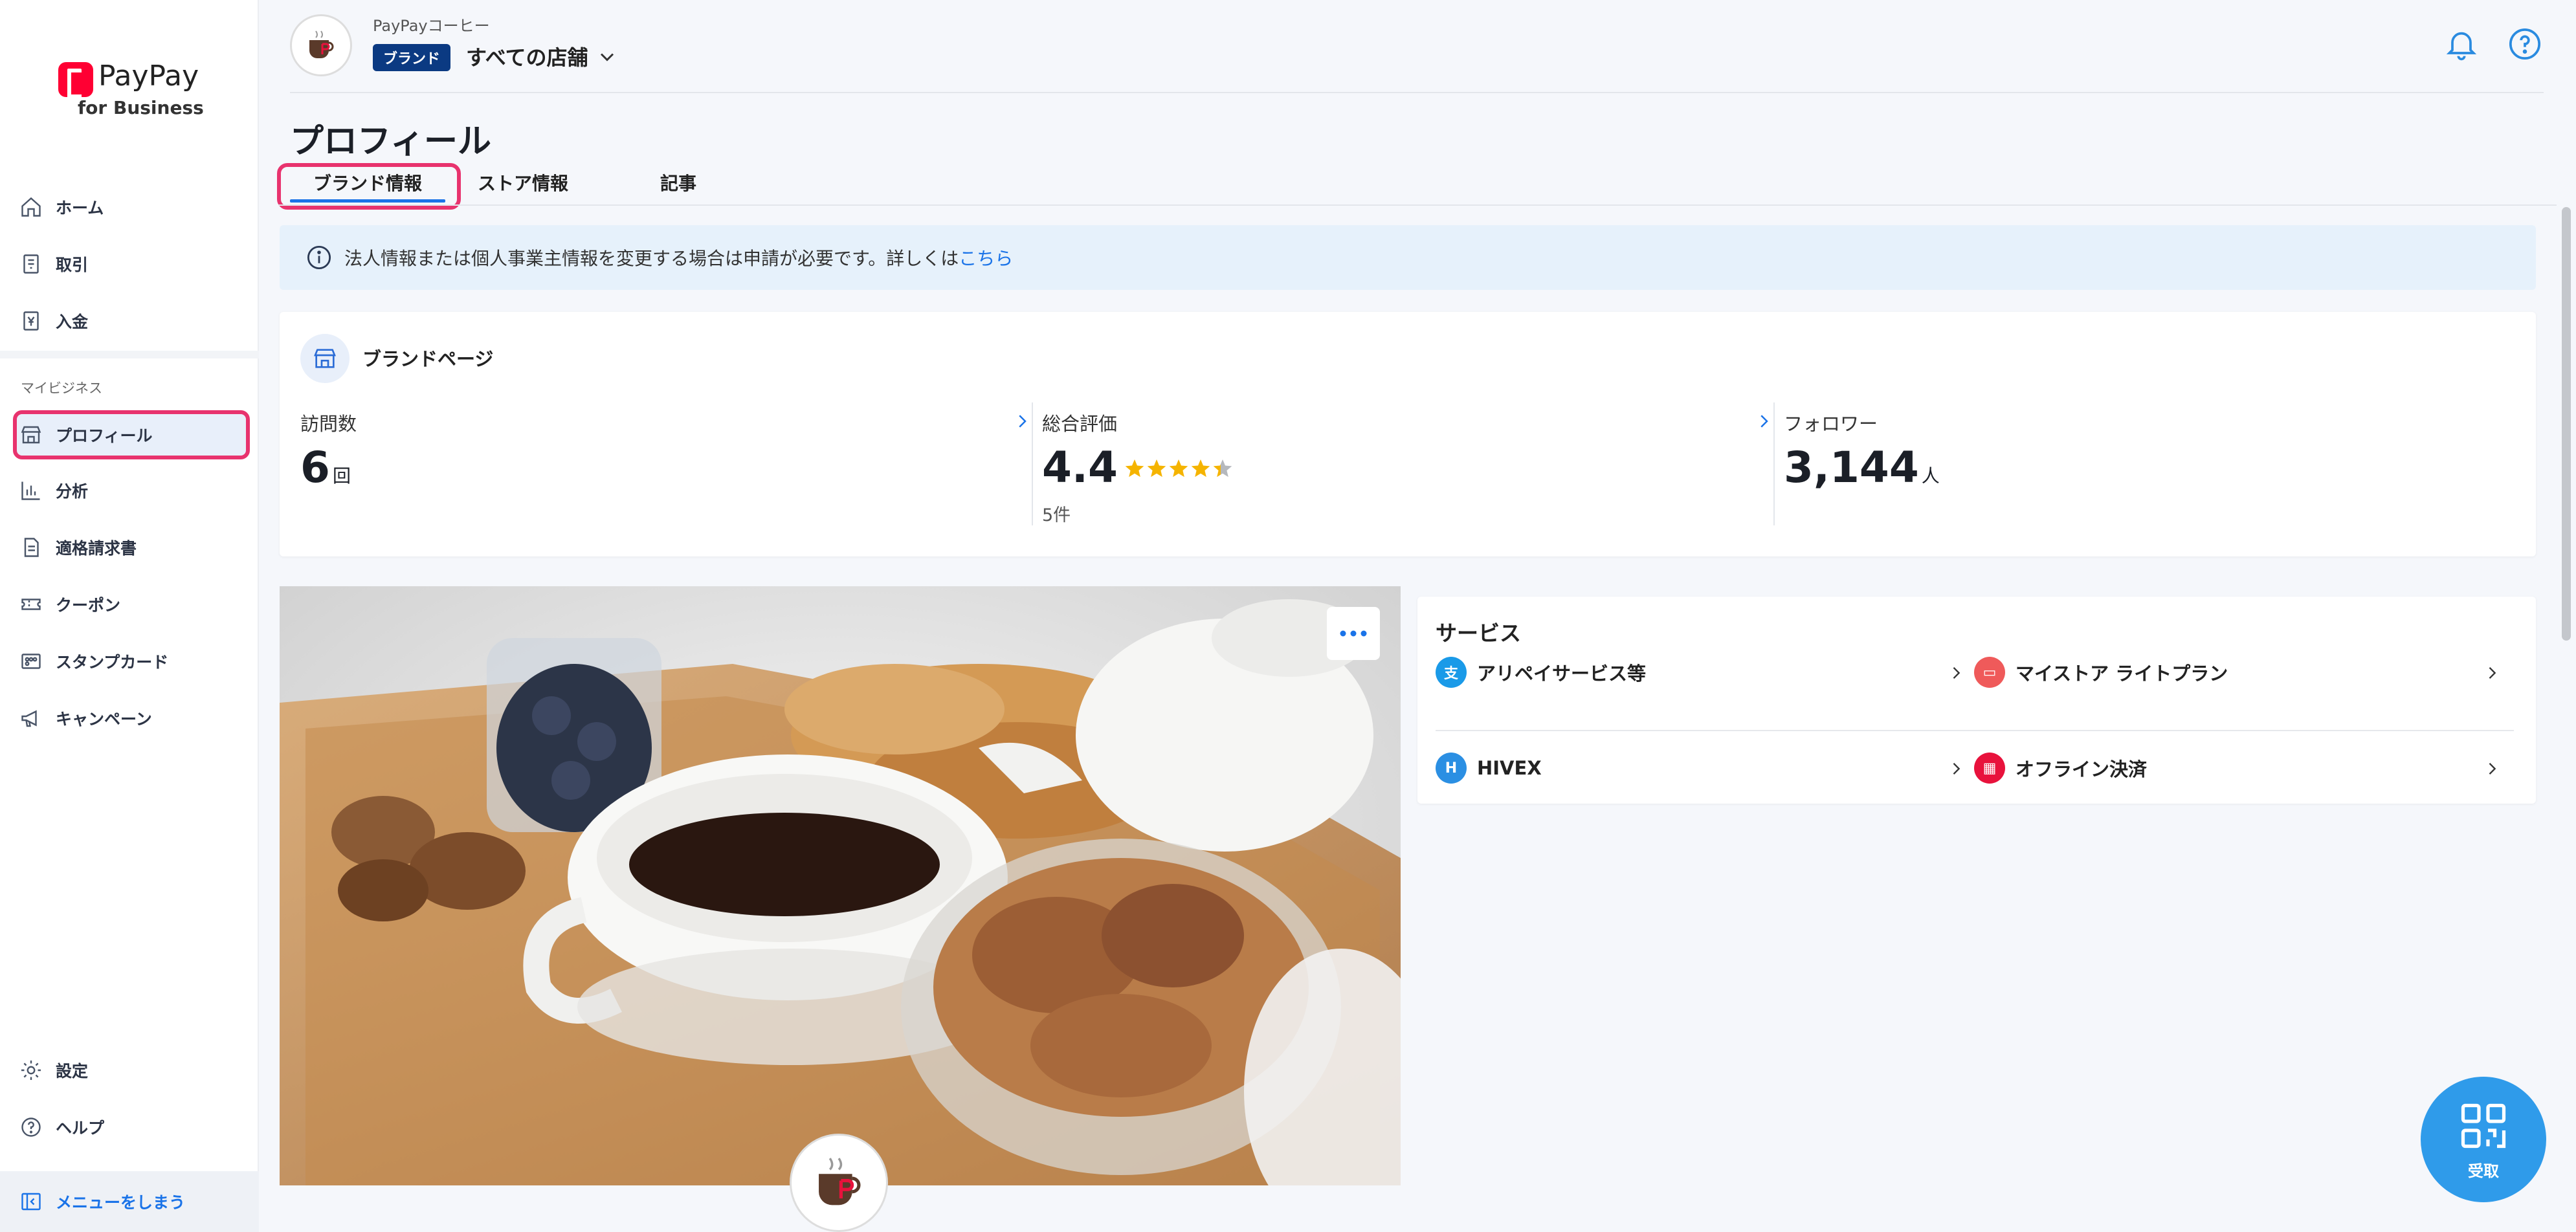 The height and width of the screenshot is (1232, 2576). Describe the element at coordinates (31, 264) in the screenshot. I see `receipt-icon` at that location.